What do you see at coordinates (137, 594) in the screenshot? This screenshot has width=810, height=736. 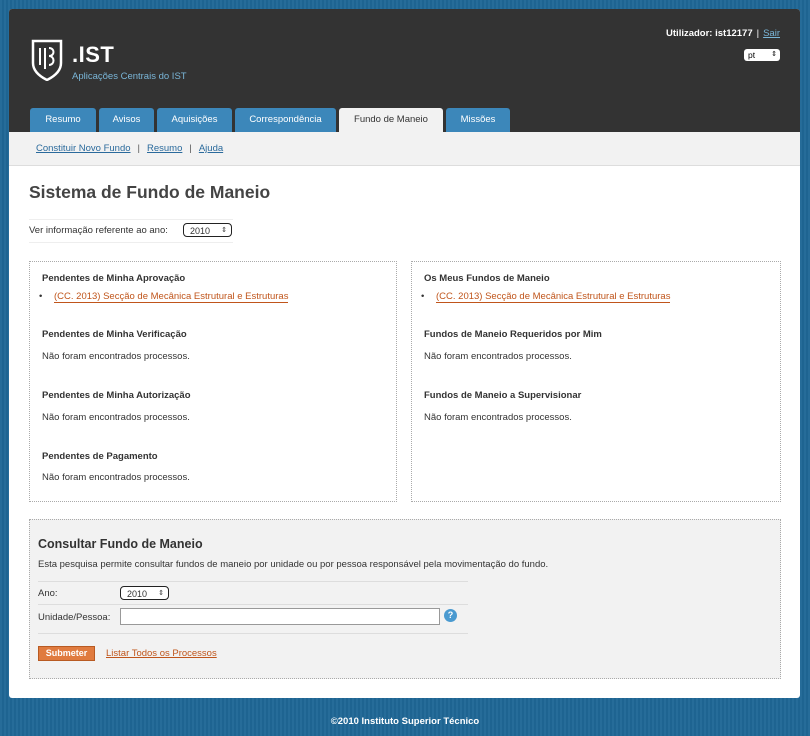 I see `search-year-value: 2010` at bounding box center [137, 594].